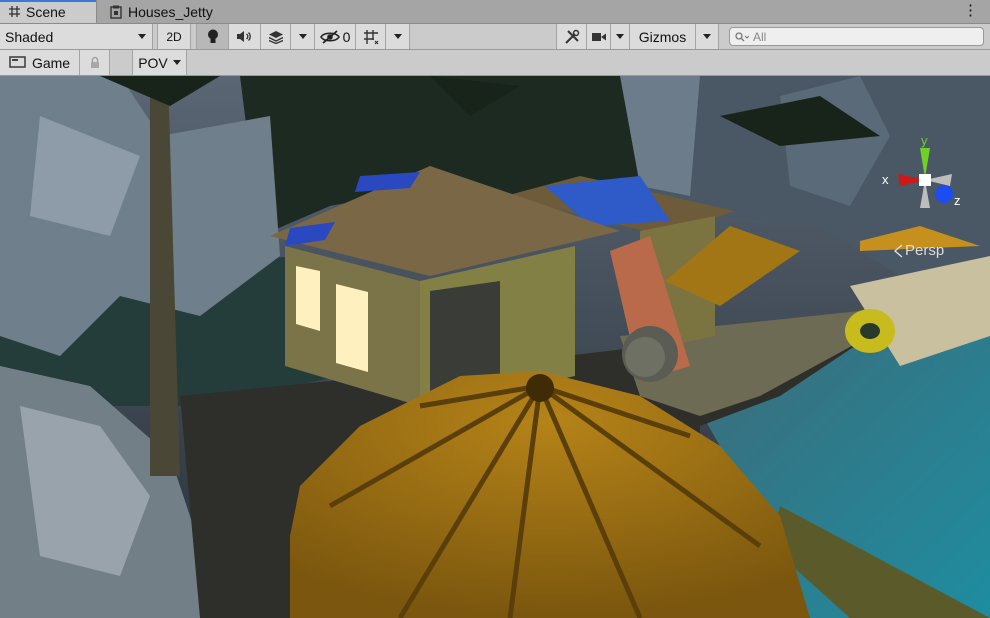 The image size is (990, 618). I want to click on pov-dropdown: POV, so click(159, 62).